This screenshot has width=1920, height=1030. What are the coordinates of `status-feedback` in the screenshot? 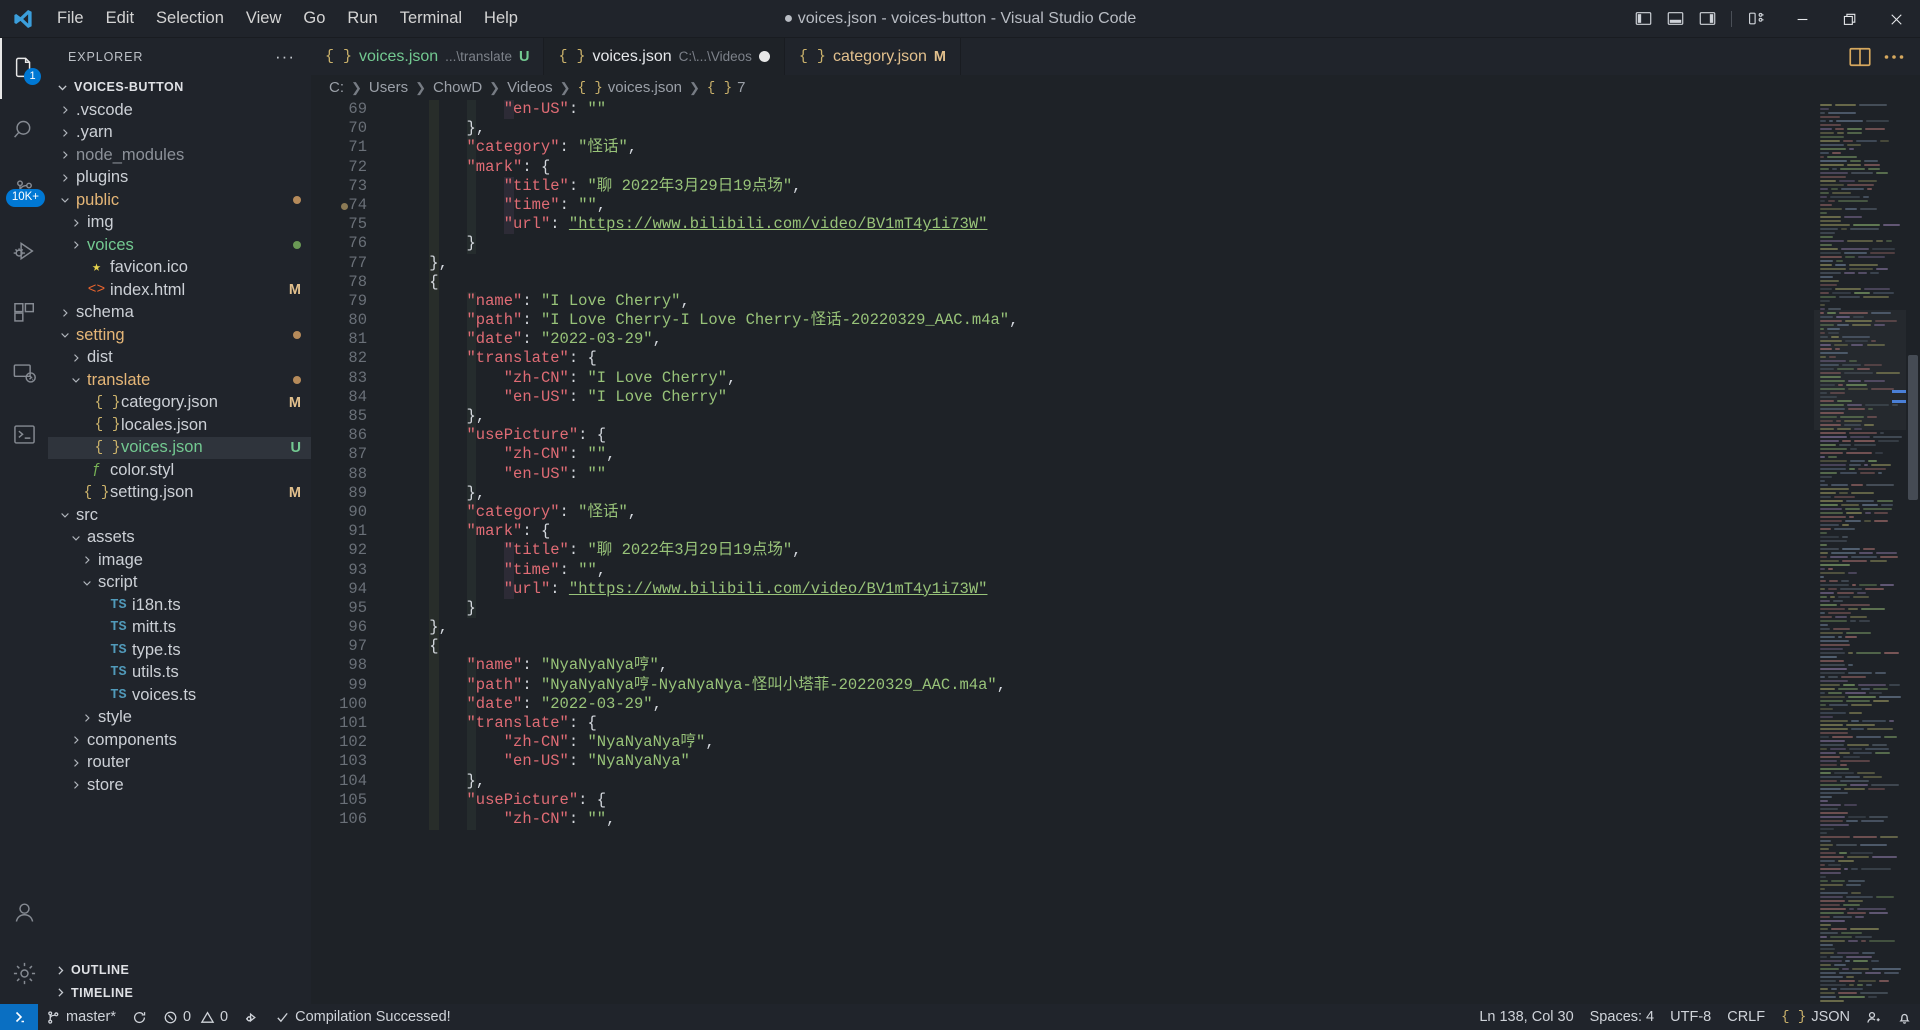 It's located at (1873, 1017).